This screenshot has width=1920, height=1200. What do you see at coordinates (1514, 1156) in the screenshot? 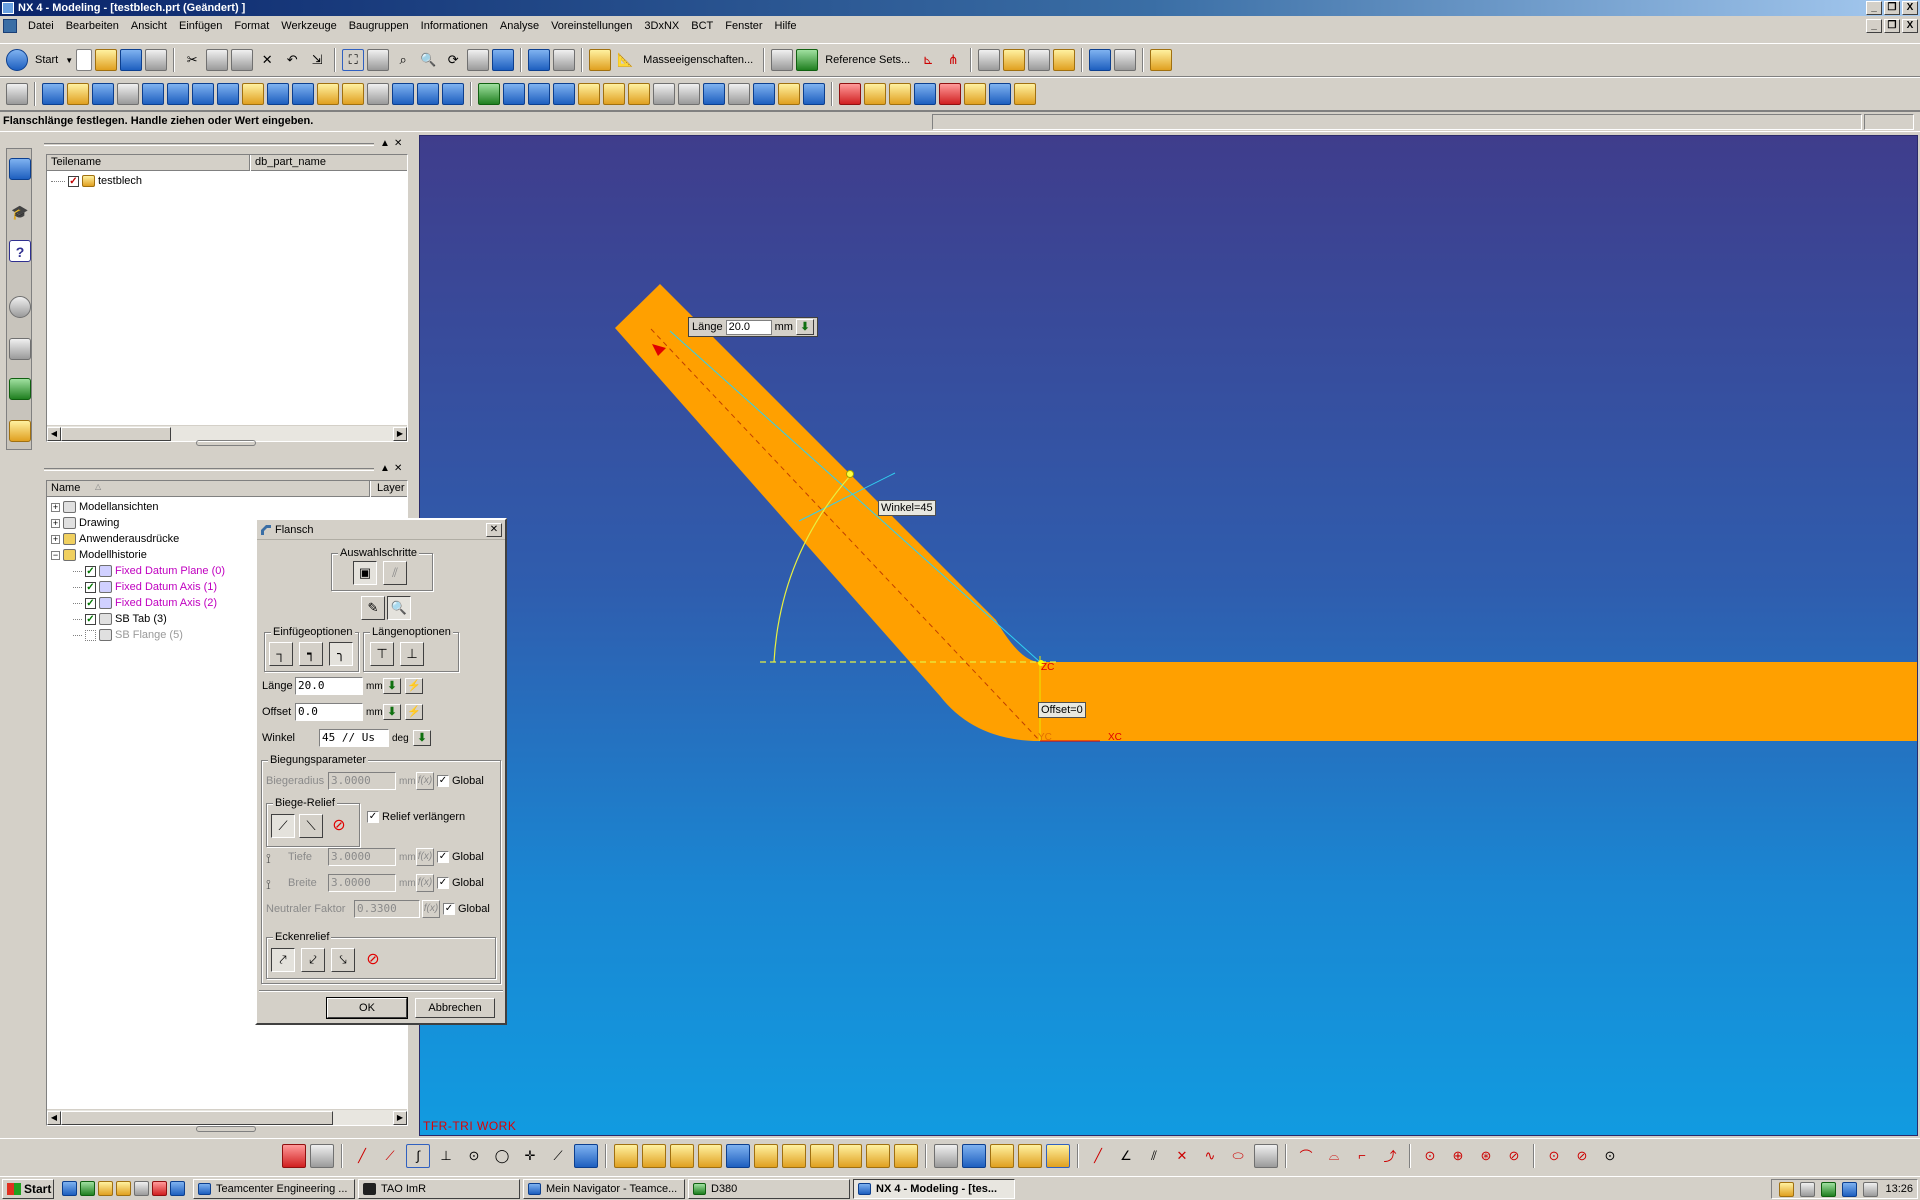
I see `circle-radius-icon: ⊘` at bounding box center [1514, 1156].